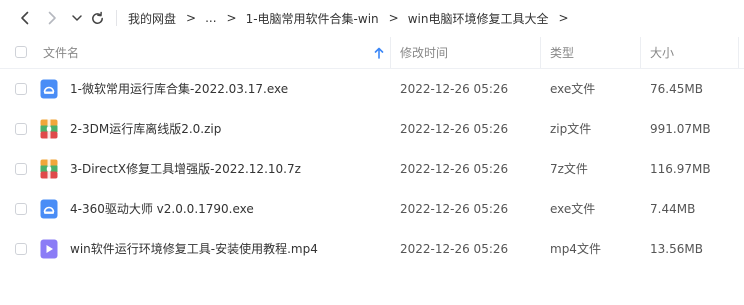  What do you see at coordinates (424, 53) in the screenshot?
I see `column-header-modified: 修改时间` at bounding box center [424, 53].